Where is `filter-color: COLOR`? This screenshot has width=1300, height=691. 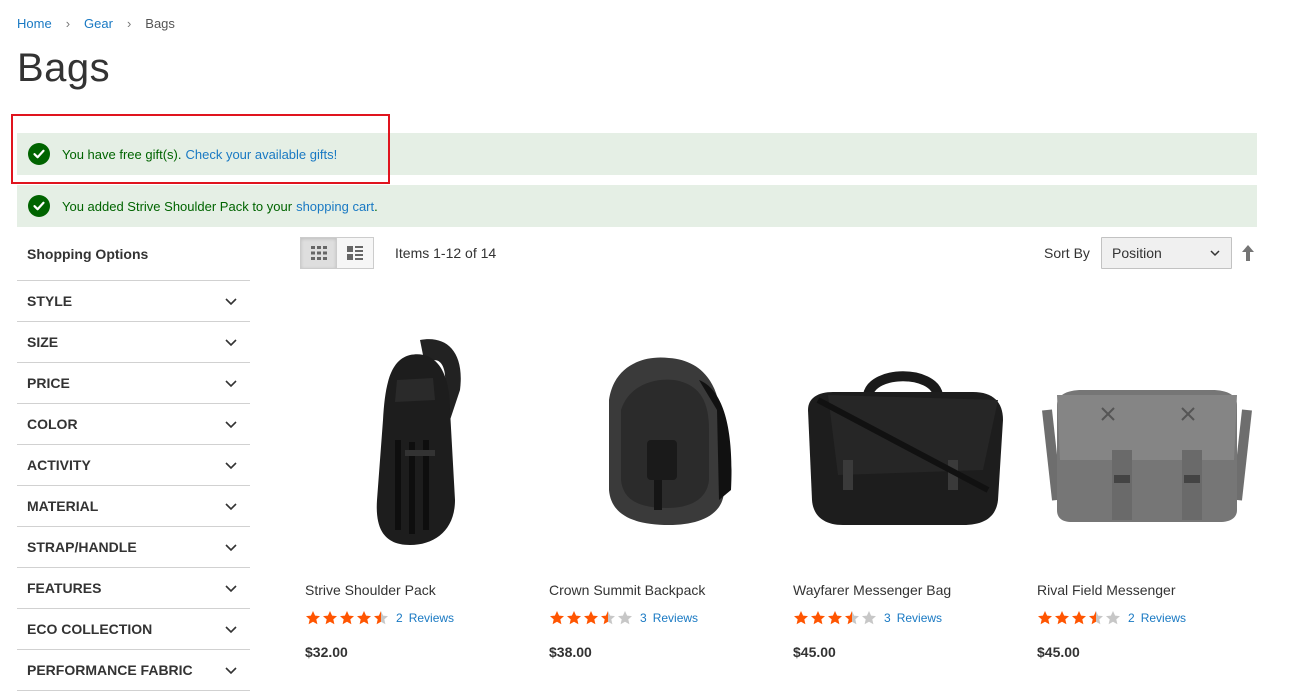 filter-color: COLOR is located at coordinates (133, 424).